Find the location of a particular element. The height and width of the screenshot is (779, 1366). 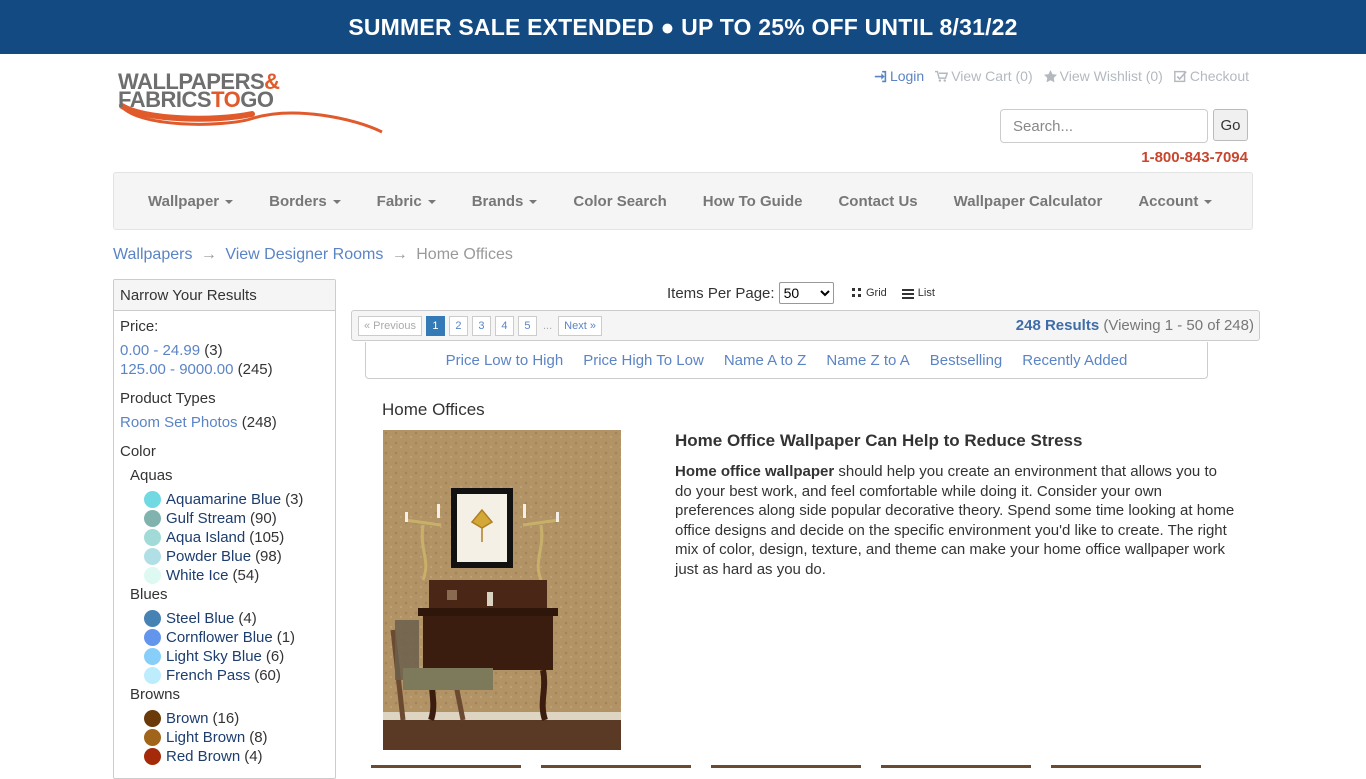

color-filter-label: Light Sky Blue is located at coordinates (214, 656).